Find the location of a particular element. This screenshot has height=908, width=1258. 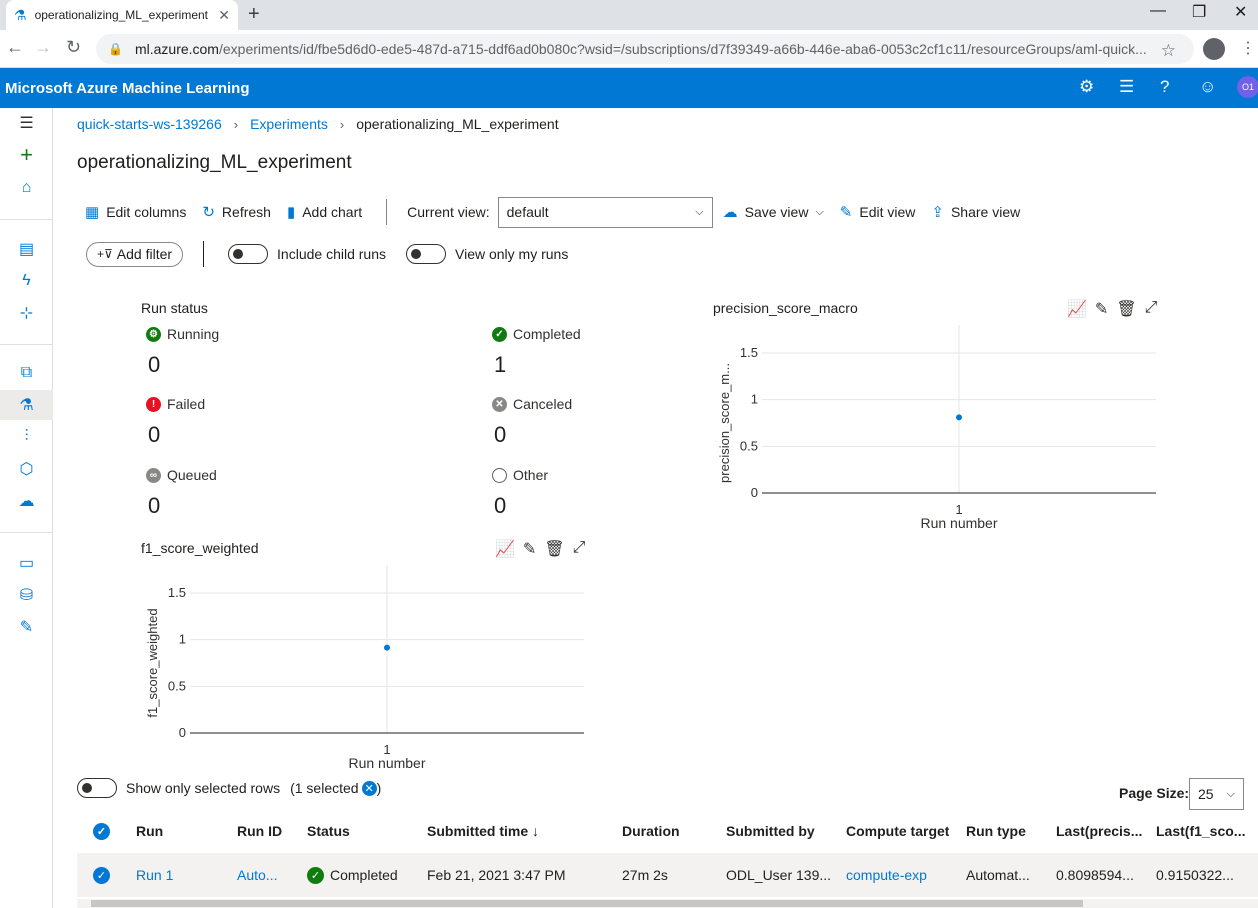

datasets-icon: ⧉ is located at coordinates (26, 373).